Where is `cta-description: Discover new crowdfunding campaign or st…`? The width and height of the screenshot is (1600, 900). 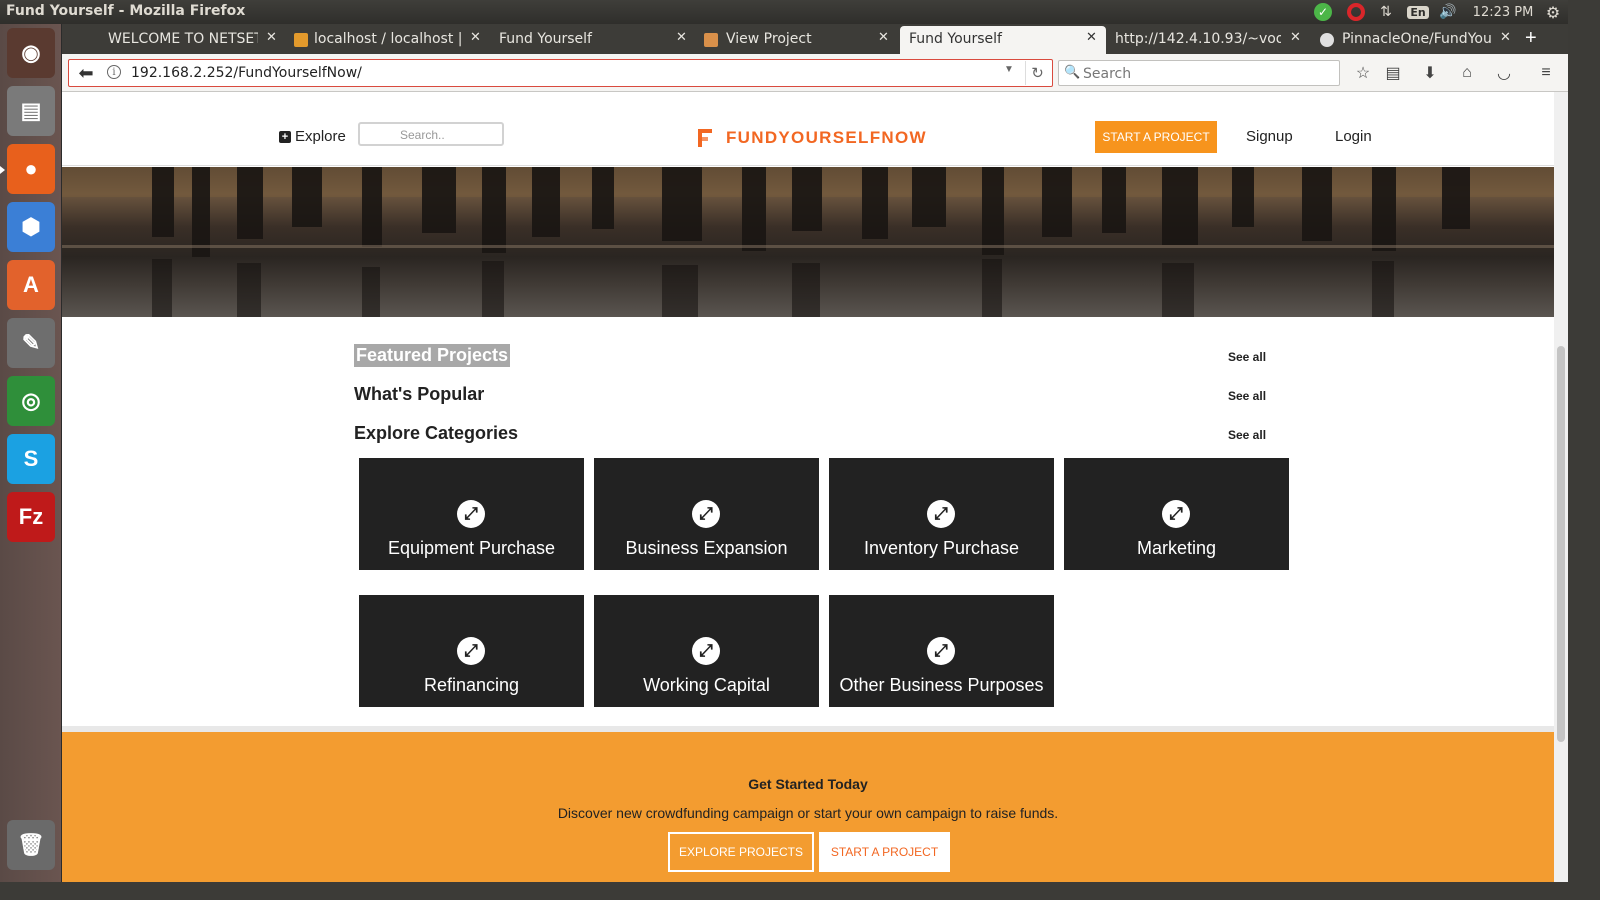 cta-description: Discover new crowdfunding campaign or st… is located at coordinates (808, 813).